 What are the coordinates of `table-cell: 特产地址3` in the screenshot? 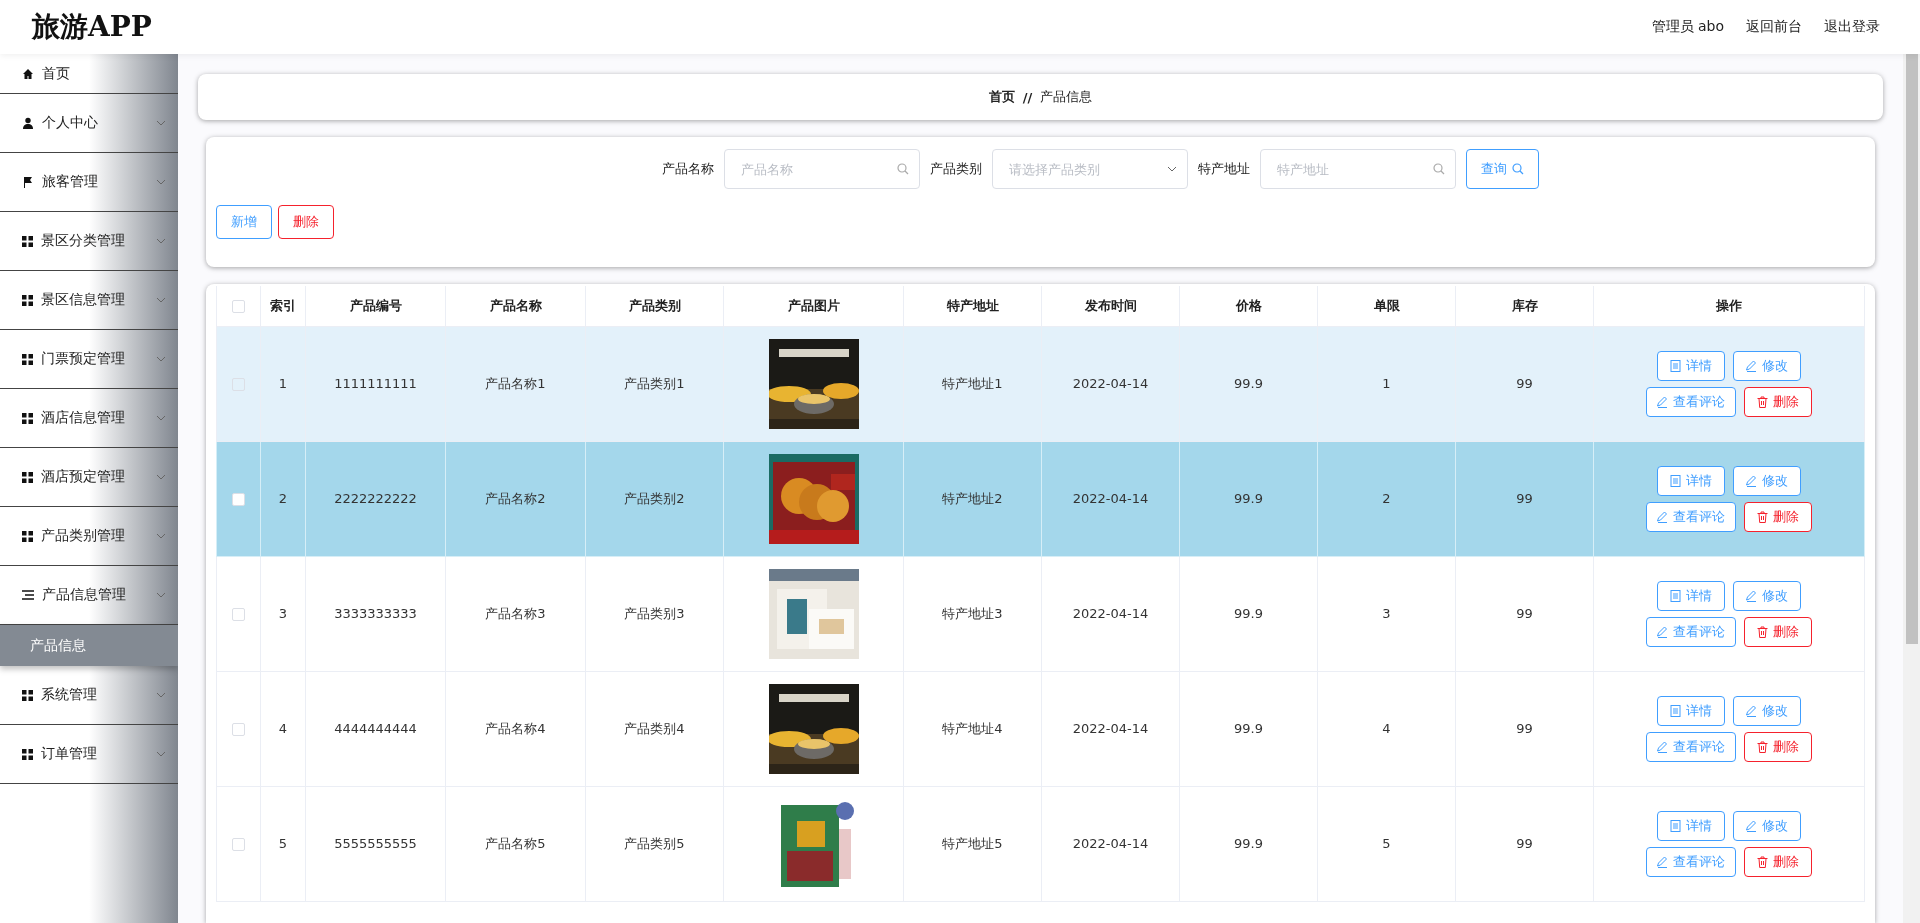 It's located at (972, 613).